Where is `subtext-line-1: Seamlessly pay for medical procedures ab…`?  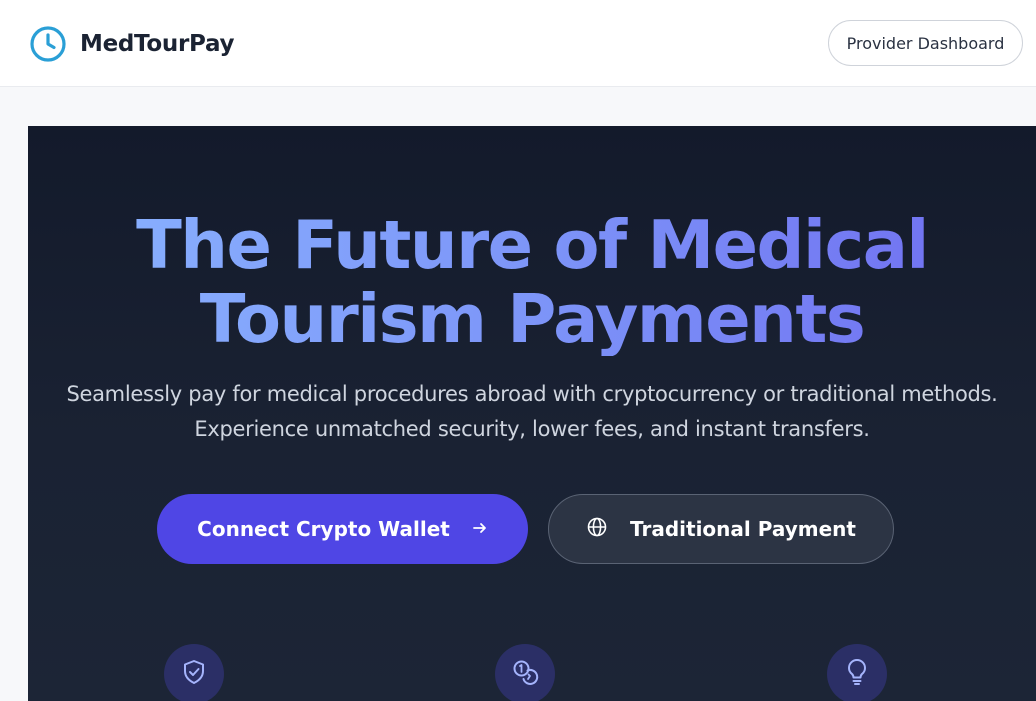
subtext-line-1: Seamlessly pay for medical procedures ab… is located at coordinates (532, 394).